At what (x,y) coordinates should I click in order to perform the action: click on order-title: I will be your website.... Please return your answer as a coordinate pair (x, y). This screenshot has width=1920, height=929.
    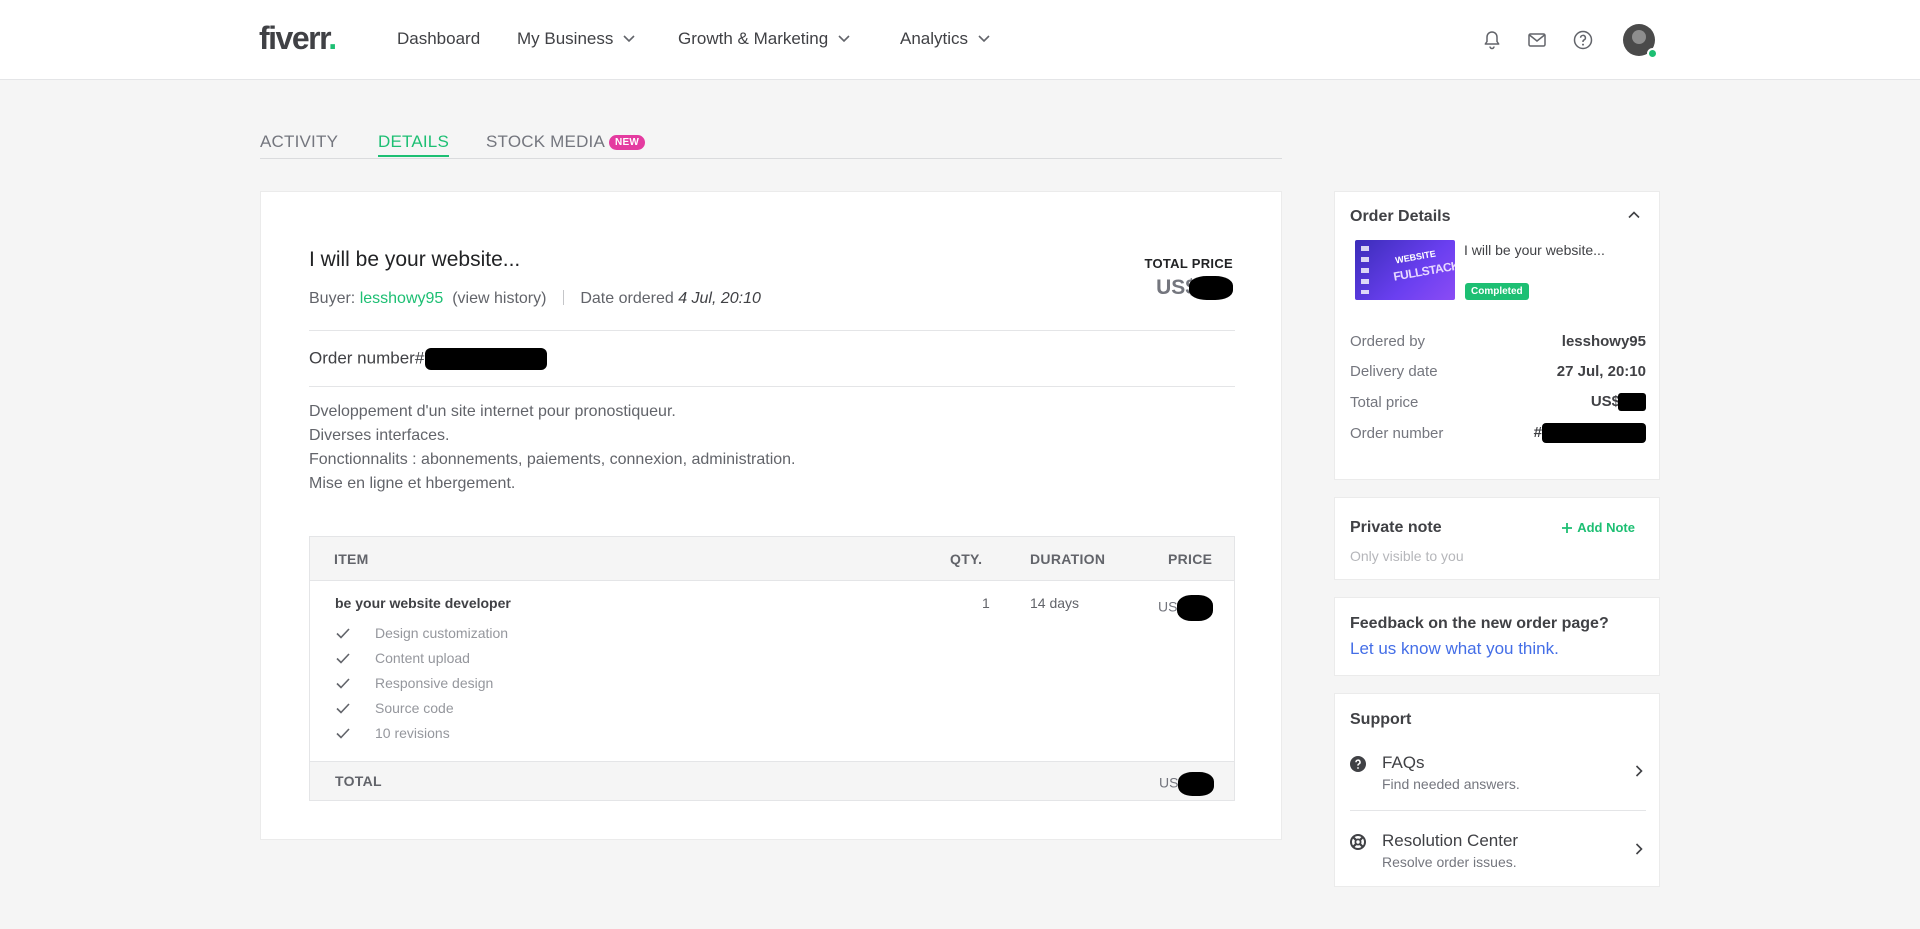
    Looking at the image, I should click on (415, 259).